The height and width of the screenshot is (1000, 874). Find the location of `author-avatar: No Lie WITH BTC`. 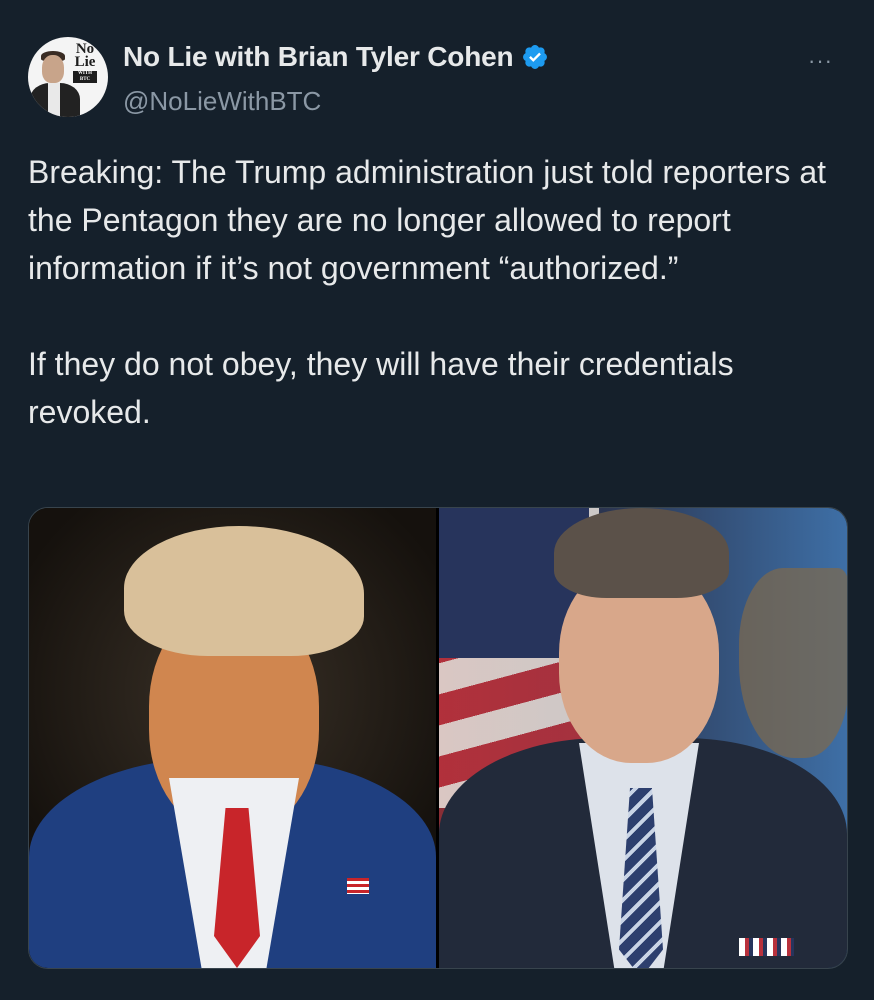

author-avatar: No Lie WITH BTC is located at coordinates (68, 77).